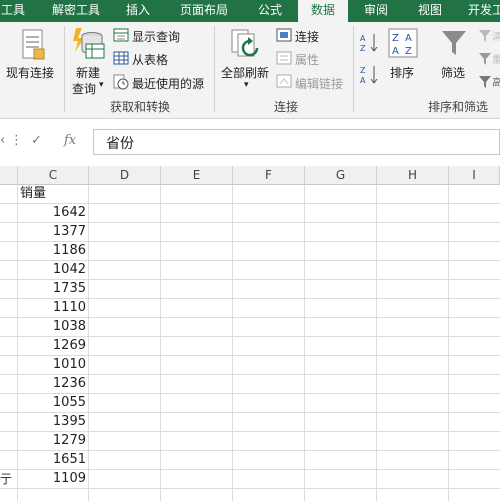 The image size is (500, 501). What do you see at coordinates (53, 270) in the screenshot?
I see `cell-c: 1042` at bounding box center [53, 270].